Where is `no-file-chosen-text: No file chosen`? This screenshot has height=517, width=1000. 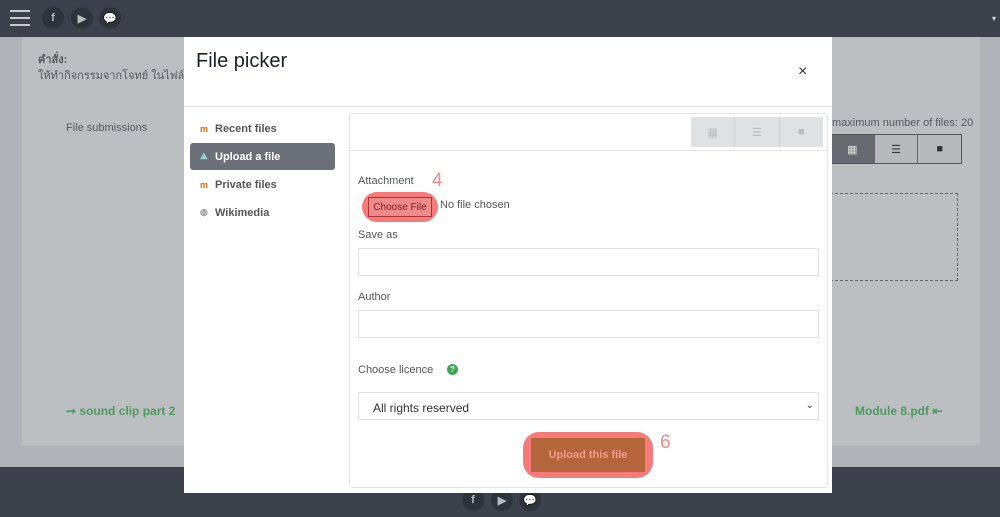 no-file-chosen-text: No file chosen is located at coordinates (475, 205).